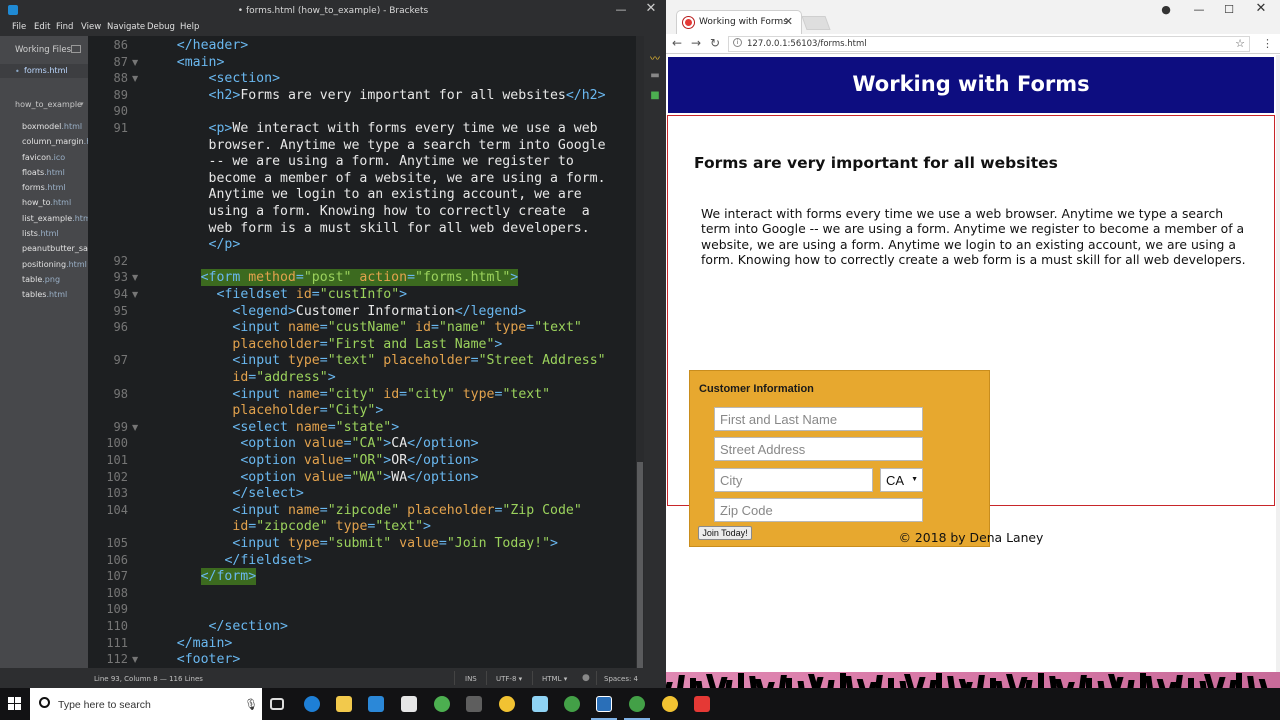  What do you see at coordinates (389, 626) in the screenshot?
I see `code-line: </section>` at bounding box center [389, 626].